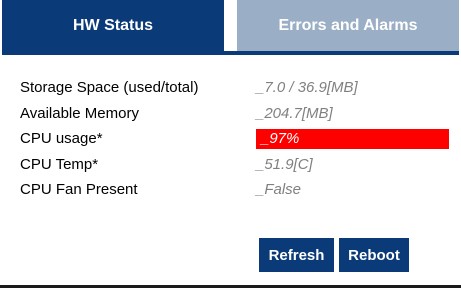 This screenshot has width=461, height=288. Describe the element at coordinates (348, 25) in the screenshot. I see `tab-errors-and-alarms: Errors and Alarms` at that location.